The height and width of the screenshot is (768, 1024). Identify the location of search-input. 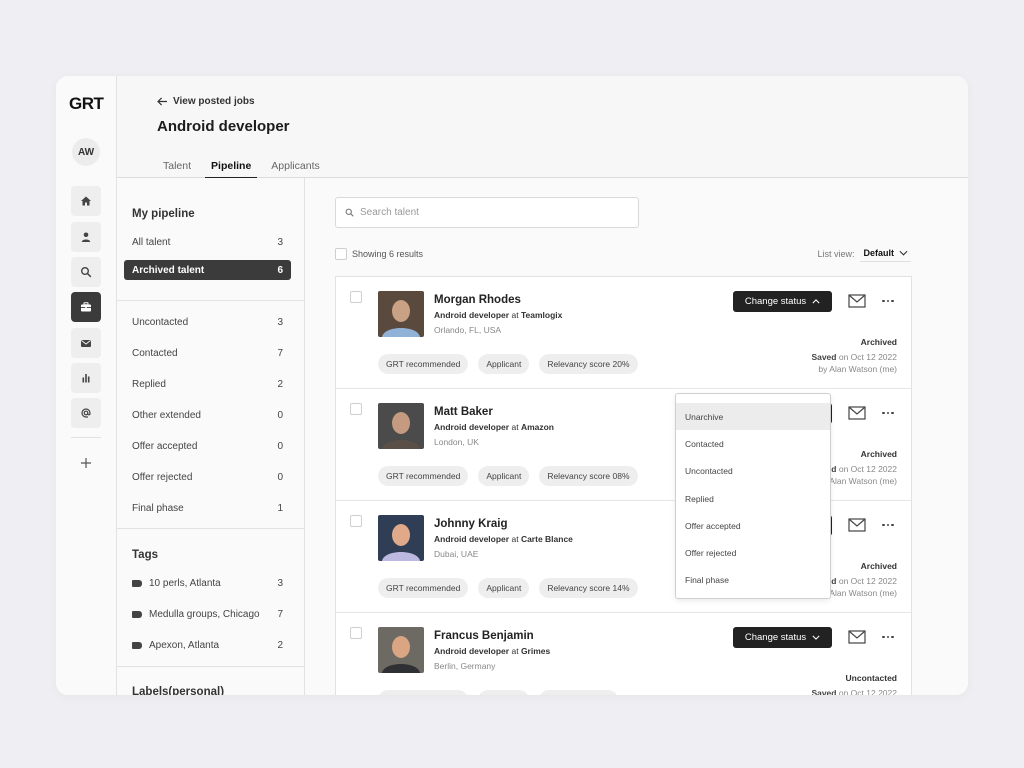
(490, 212).